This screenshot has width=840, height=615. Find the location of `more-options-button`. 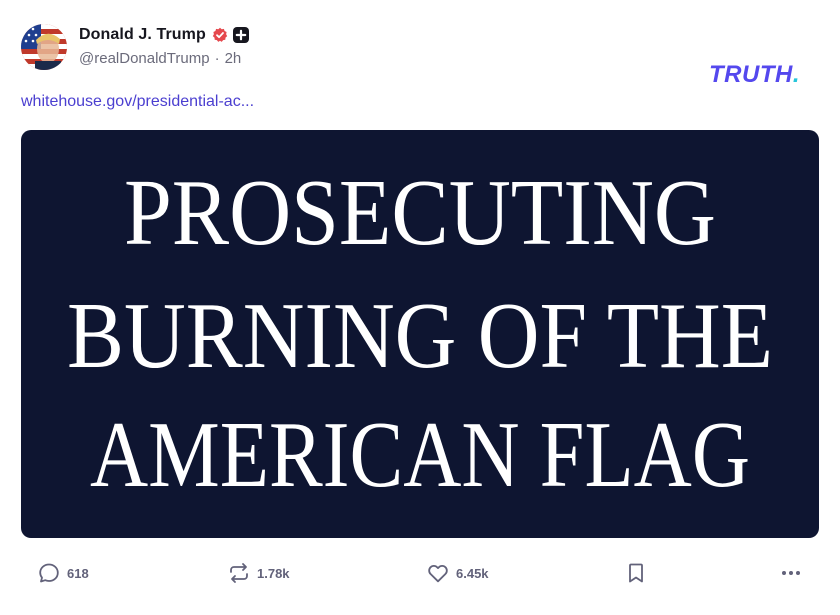

more-options-button is located at coordinates (791, 573).